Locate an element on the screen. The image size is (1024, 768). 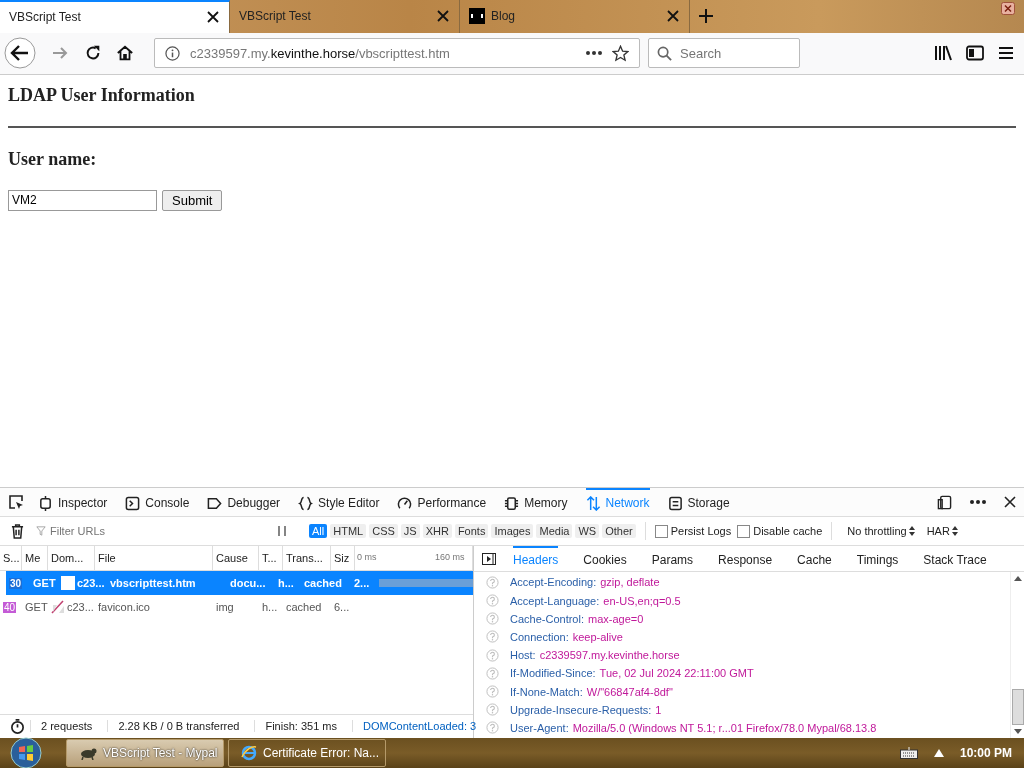
type-filter-button: WS is located at coordinates (587, 531).